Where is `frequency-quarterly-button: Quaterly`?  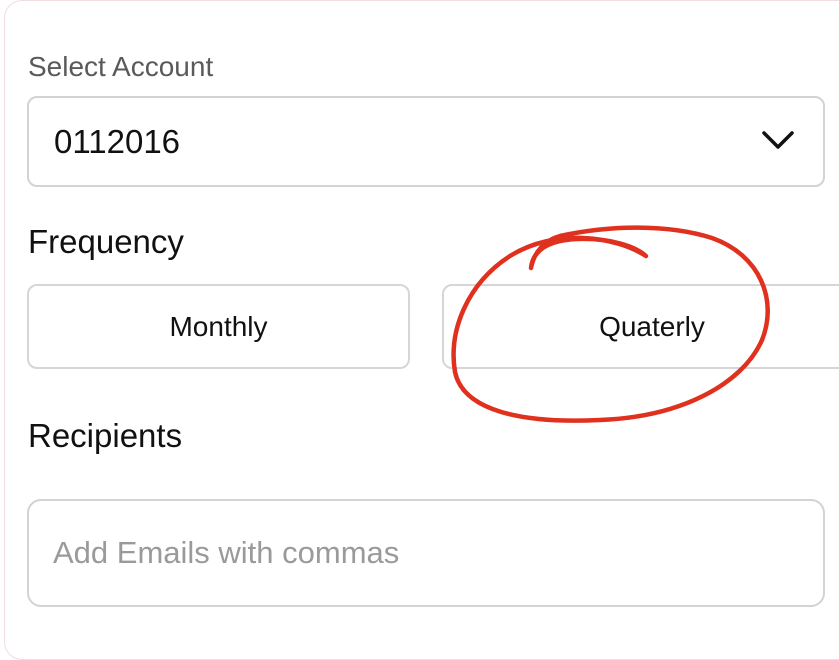
frequency-quarterly-button: Quaterly is located at coordinates (640, 326).